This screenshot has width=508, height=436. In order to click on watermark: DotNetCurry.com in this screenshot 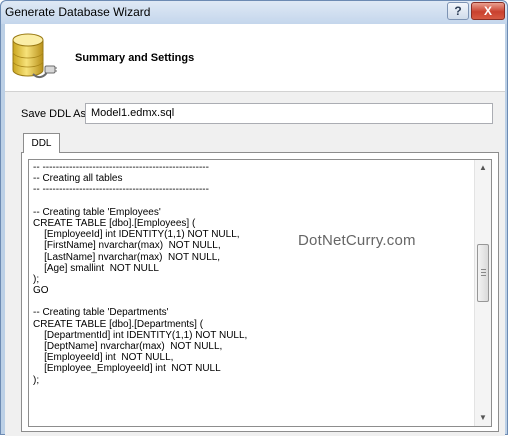, I will do `click(357, 240)`.